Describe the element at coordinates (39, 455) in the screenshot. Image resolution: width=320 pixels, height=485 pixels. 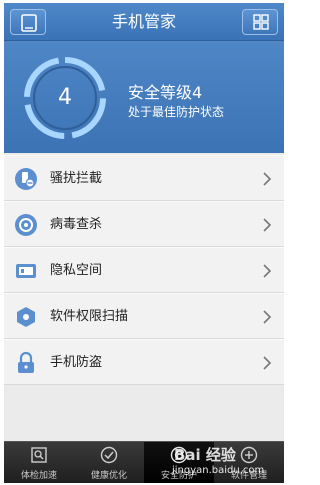
I see `checkup-icon` at that location.